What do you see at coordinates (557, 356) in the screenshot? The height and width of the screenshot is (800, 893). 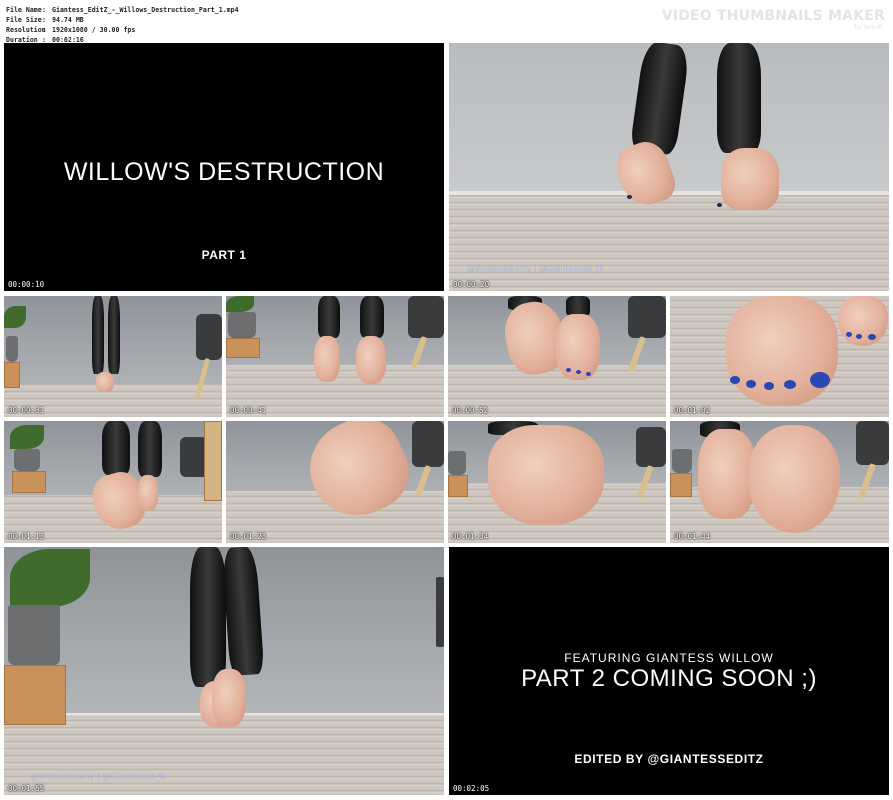 I see `thumbnail-frame: 00:00:52` at bounding box center [557, 356].